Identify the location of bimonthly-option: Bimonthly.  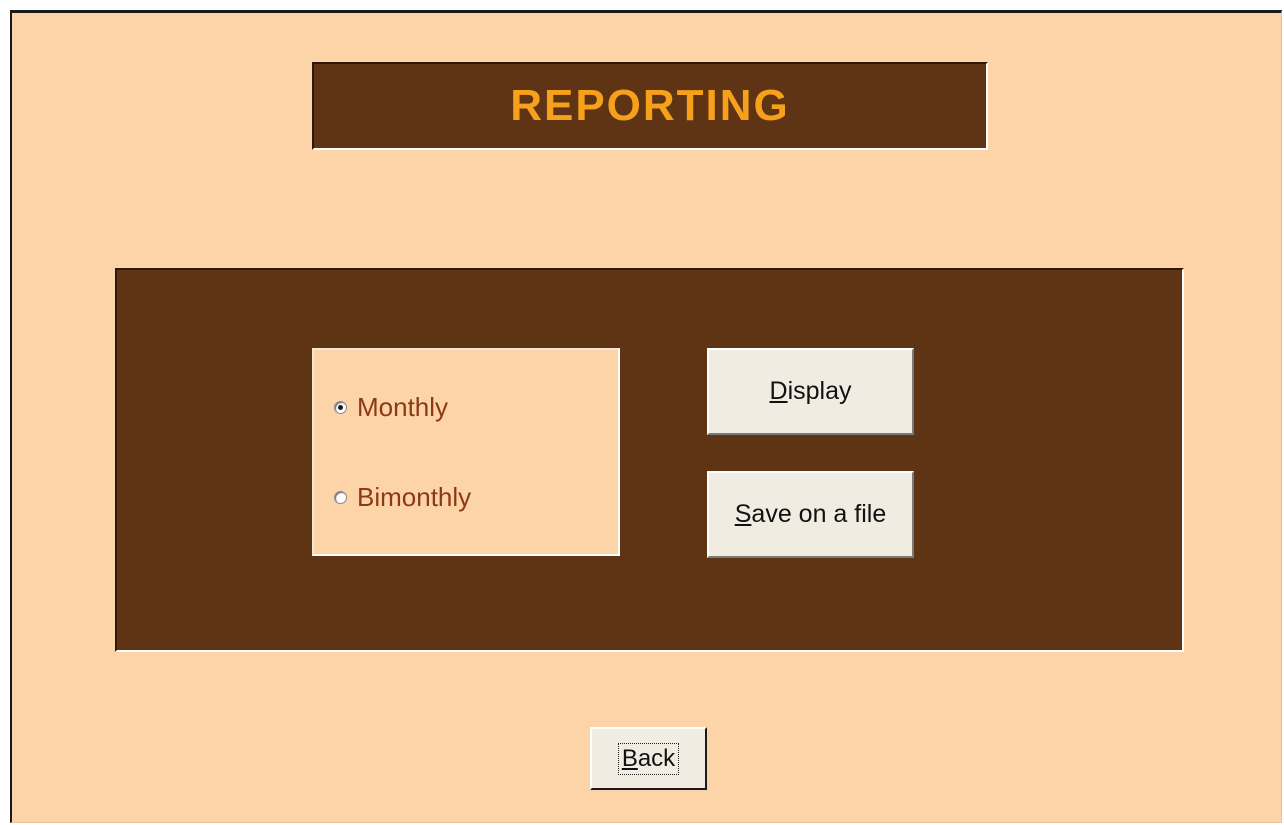
(402, 497).